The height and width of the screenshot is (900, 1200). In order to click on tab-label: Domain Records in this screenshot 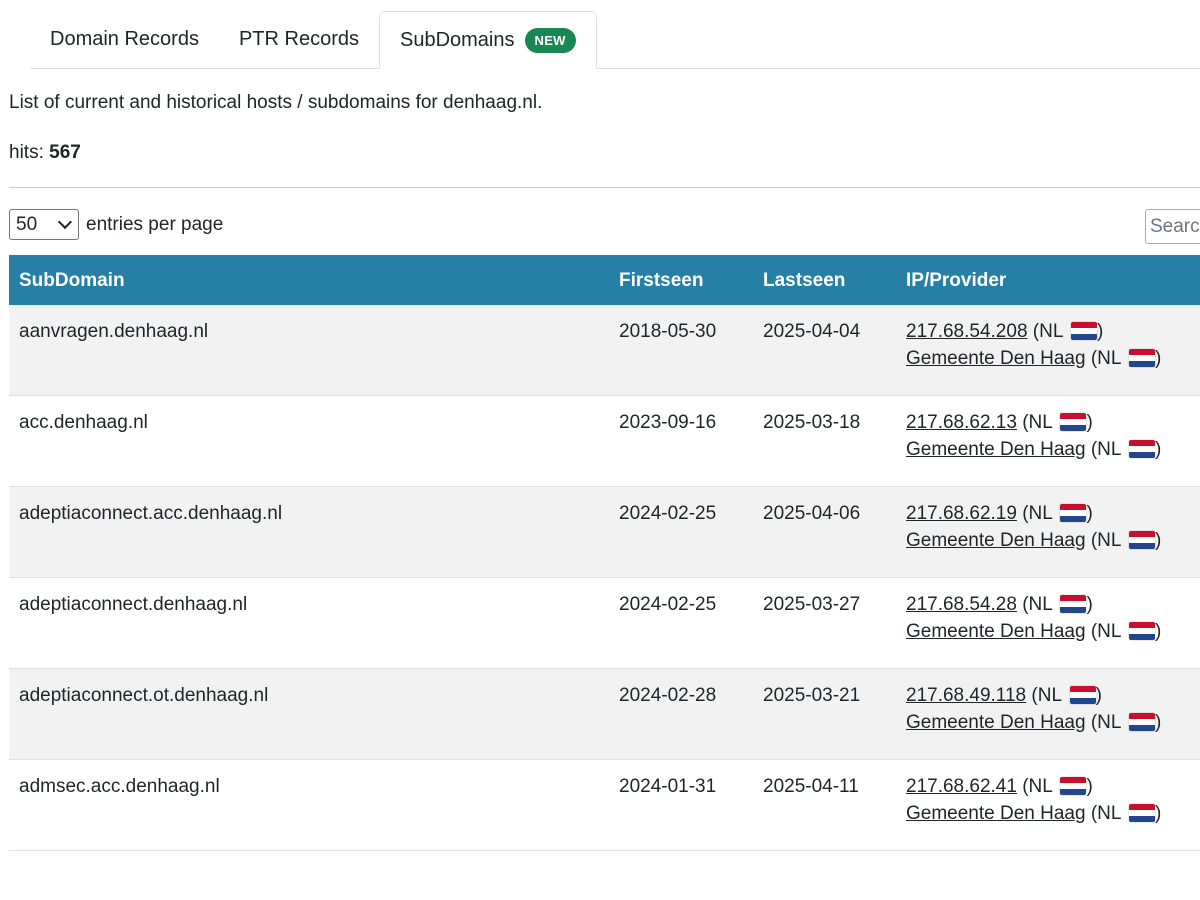, I will do `click(124, 39)`.